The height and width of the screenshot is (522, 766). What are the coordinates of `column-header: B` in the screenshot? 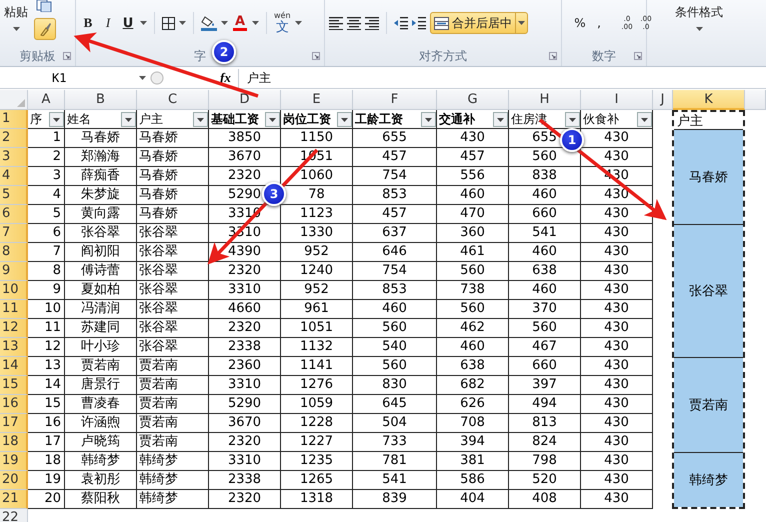 It's located at (101, 100).